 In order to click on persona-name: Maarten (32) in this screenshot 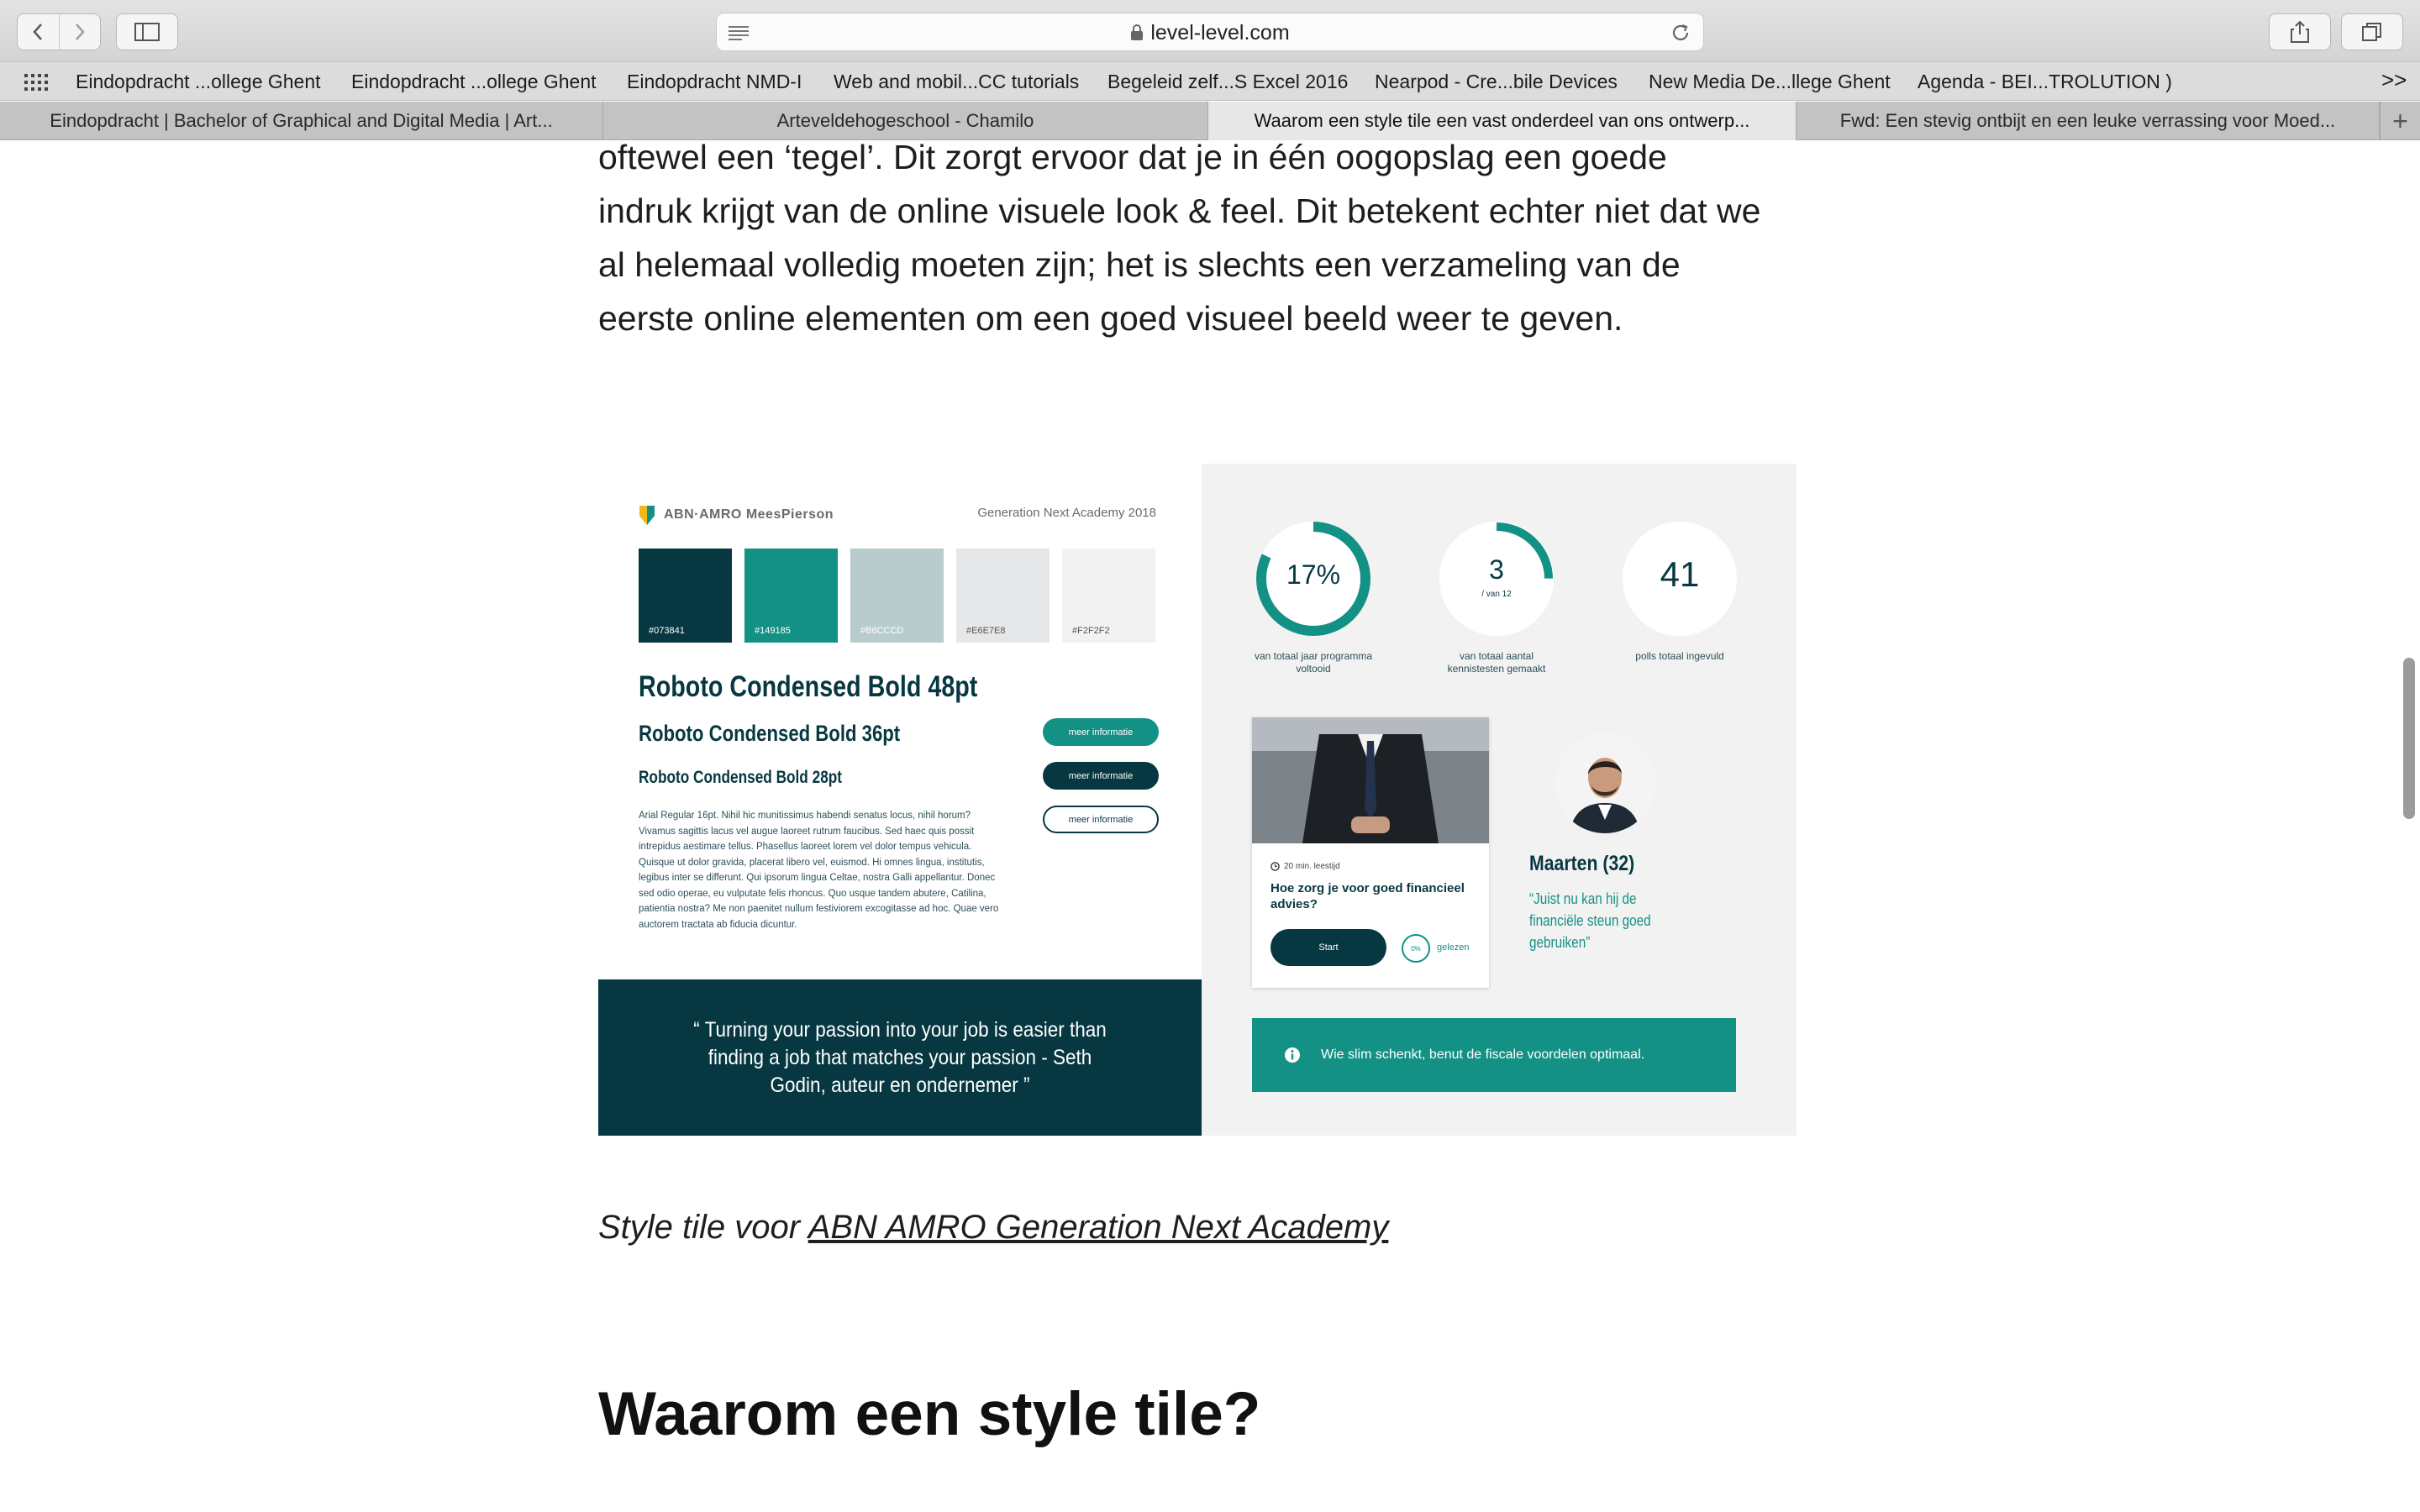, I will do `click(1582, 863)`.